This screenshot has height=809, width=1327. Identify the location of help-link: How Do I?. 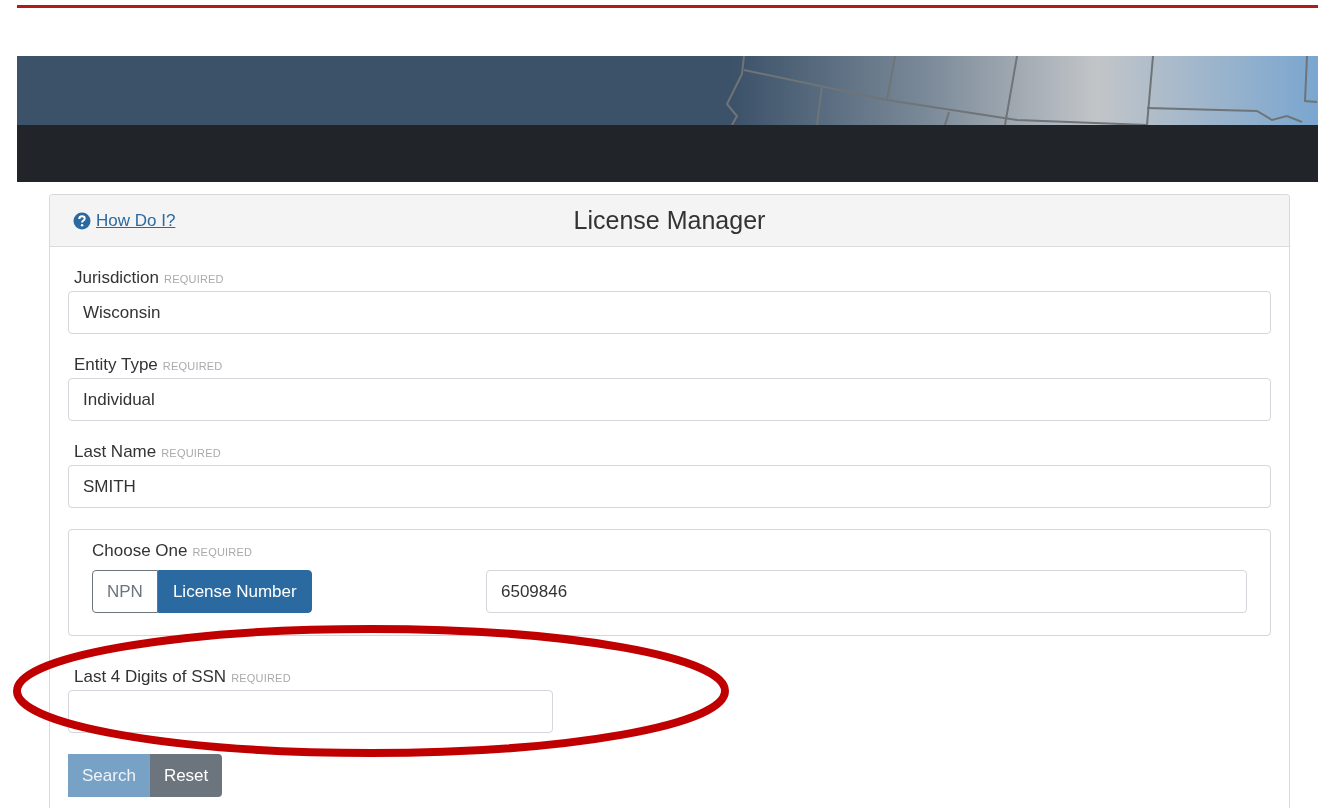
(136, 220).